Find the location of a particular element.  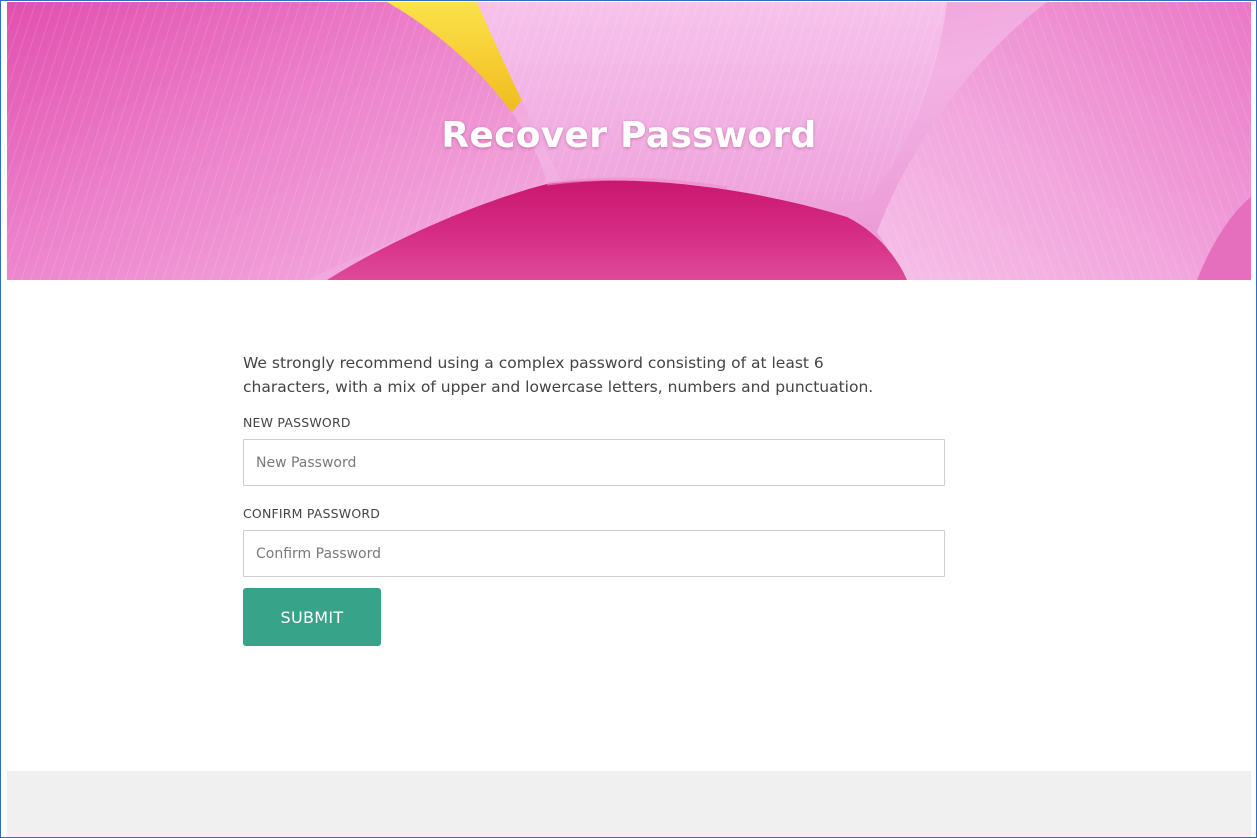

new-password-label: NEW PASSWORD is located at coordinates (297, 422).